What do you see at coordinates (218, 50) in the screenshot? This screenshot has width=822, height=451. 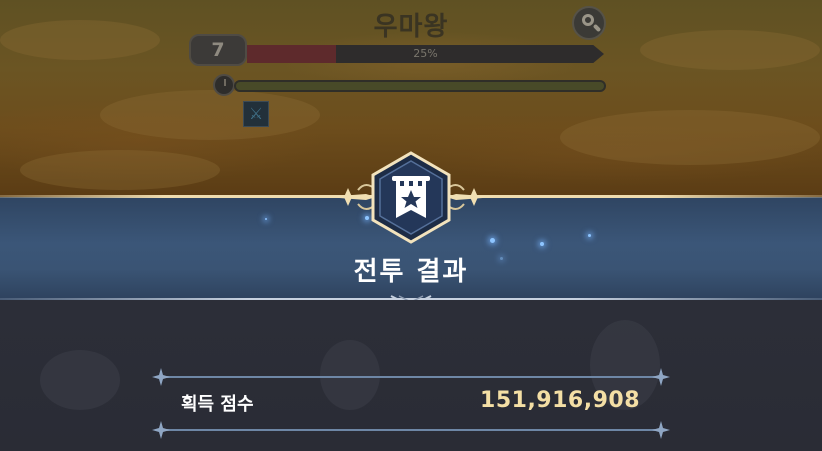 I see `boss-level-badge: 7` at bounding box center [218, 50].